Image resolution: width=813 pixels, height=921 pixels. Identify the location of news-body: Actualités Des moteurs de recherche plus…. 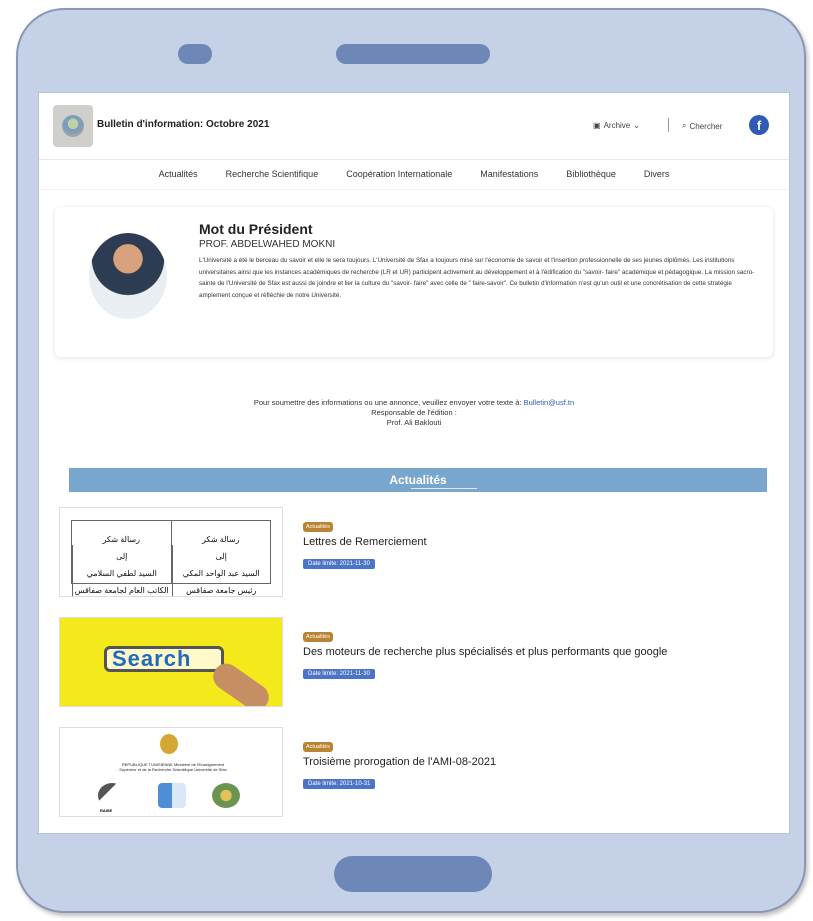
(485, 652).